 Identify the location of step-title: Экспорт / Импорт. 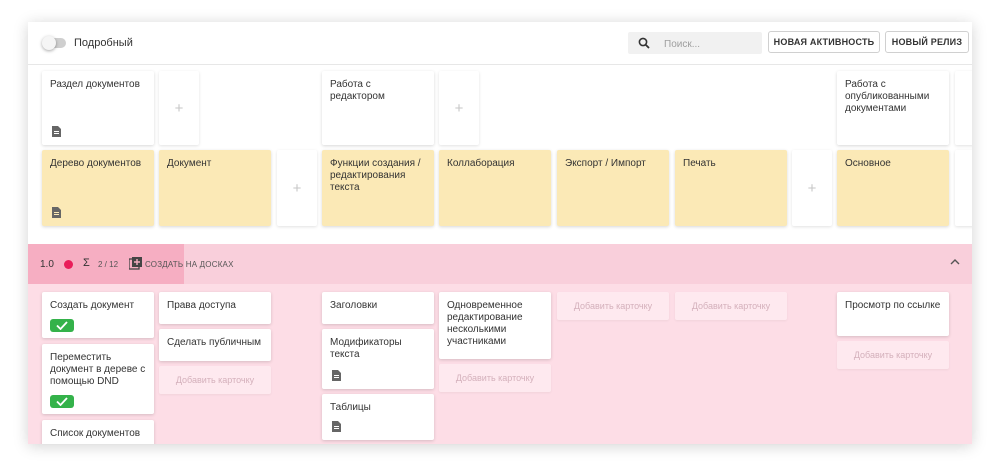
(605, 163).